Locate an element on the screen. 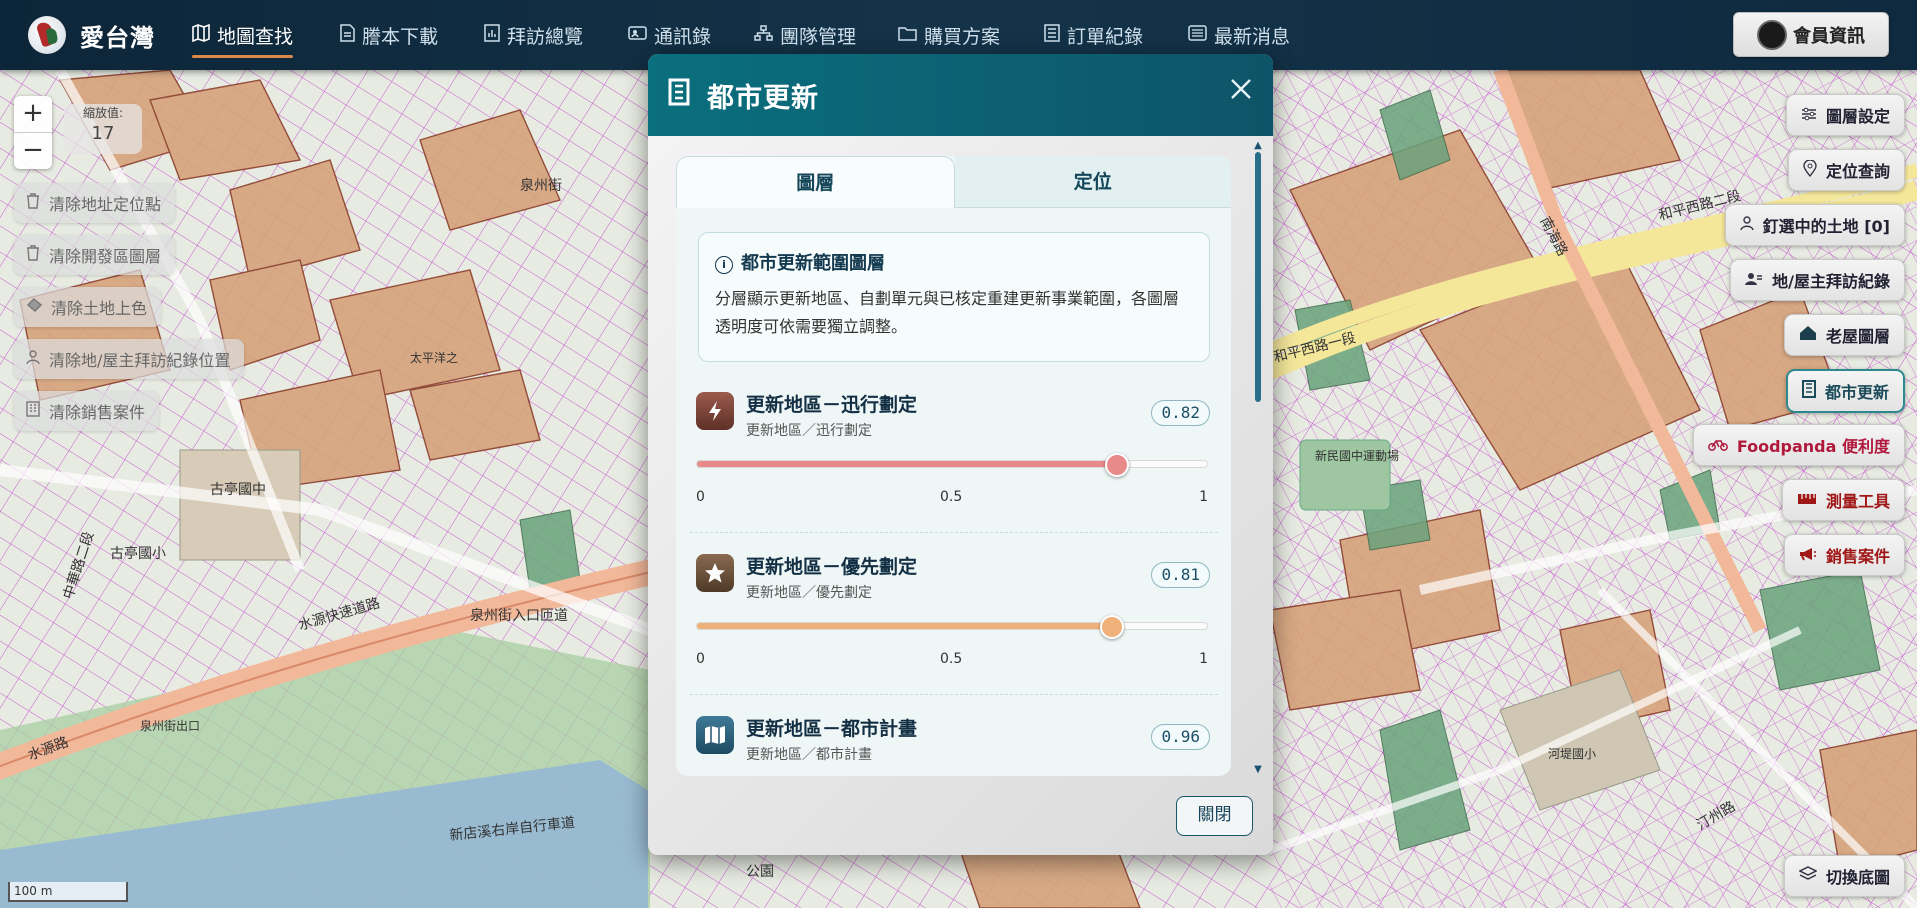 The height and width of the screenshot is (908, 1917). scroll-down-arrow-icon: ▼ is located at coordinates (1258, 769).